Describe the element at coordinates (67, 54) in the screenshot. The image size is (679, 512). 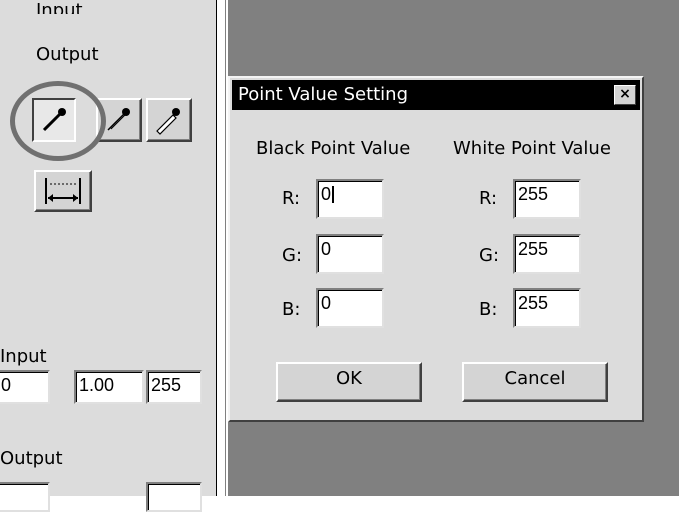
I see `output-label: Output` at that location.